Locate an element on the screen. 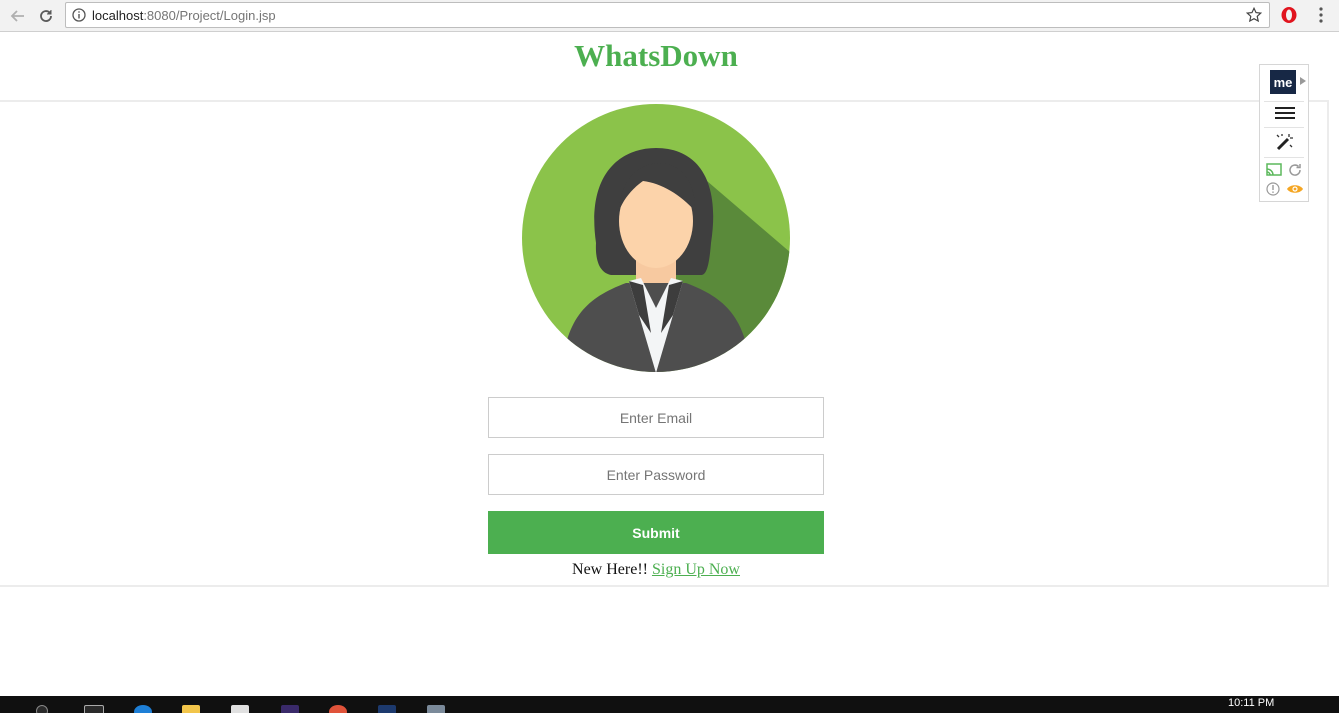 The height and width of the screenshot is (713, 1339). opera-icon is located at coordinates (1289, 17).